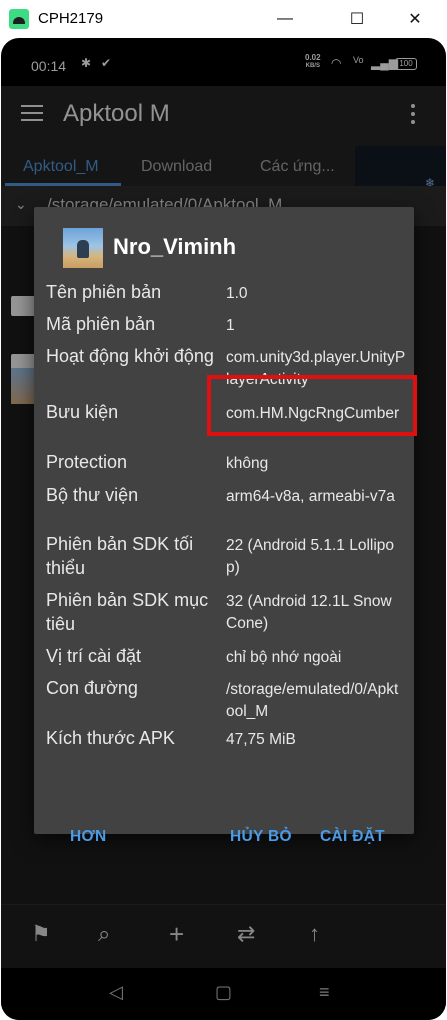  What do you see at coordinates (223, 19) in the screenshot?
I see `window-title-bar: CPH2179 — ☐ ✕` at bounding box center [223, 19].